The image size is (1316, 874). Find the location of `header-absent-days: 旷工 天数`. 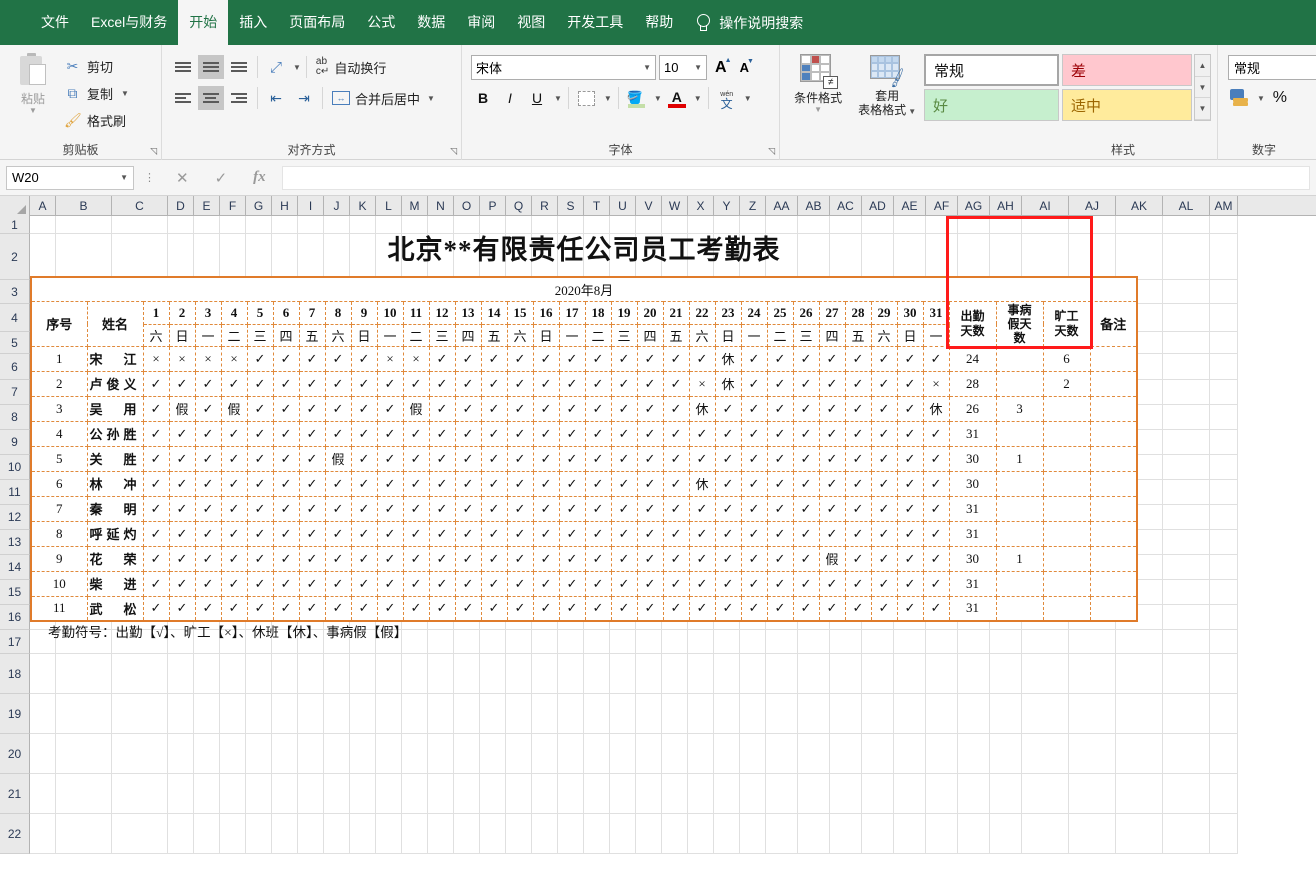

header-absent-days: 旷工 天数 is located at coordinates (1066, 323).